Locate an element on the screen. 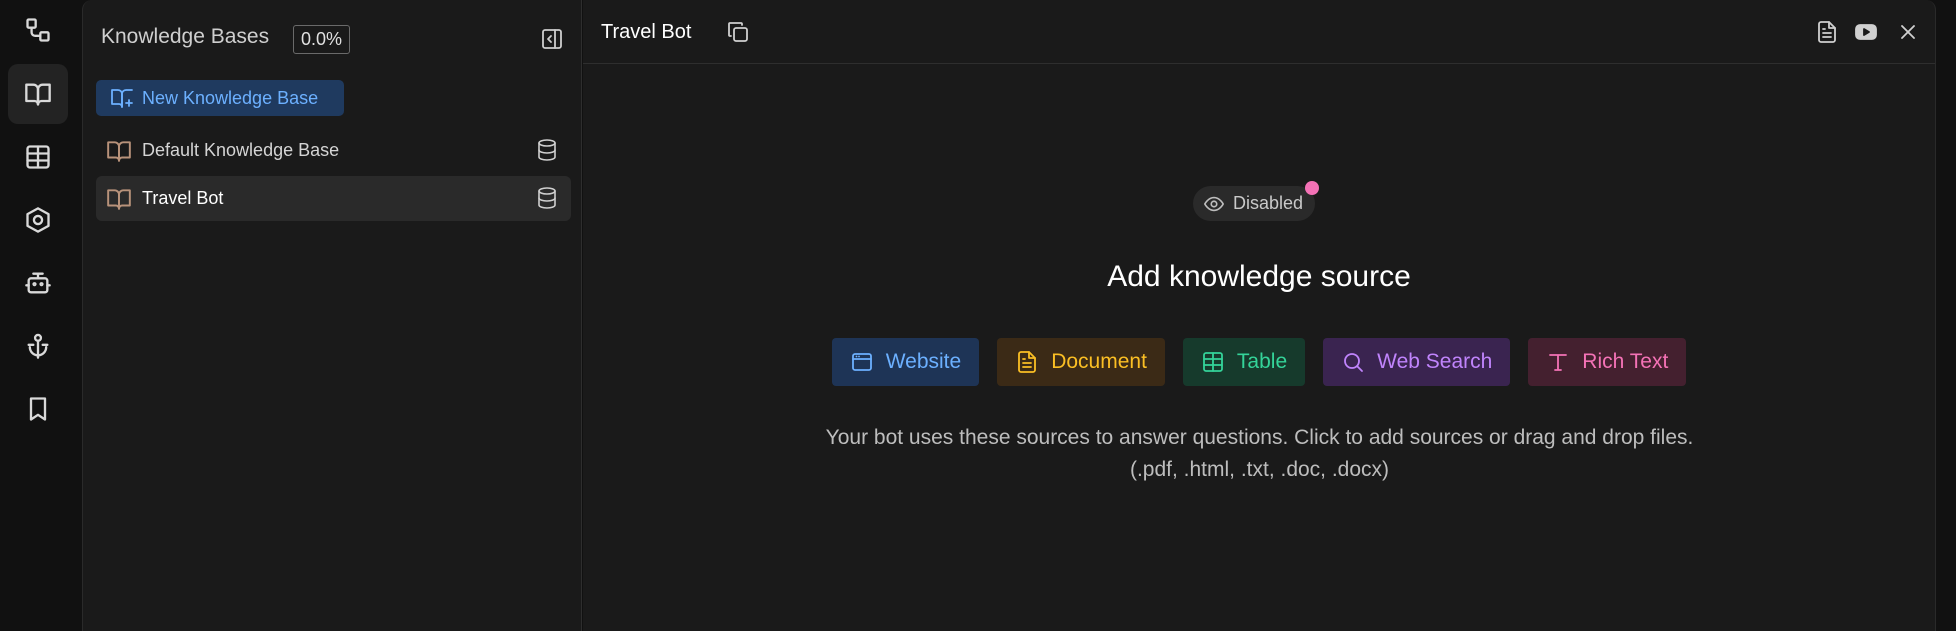  bot-icon is located at coordinates (38, 283).